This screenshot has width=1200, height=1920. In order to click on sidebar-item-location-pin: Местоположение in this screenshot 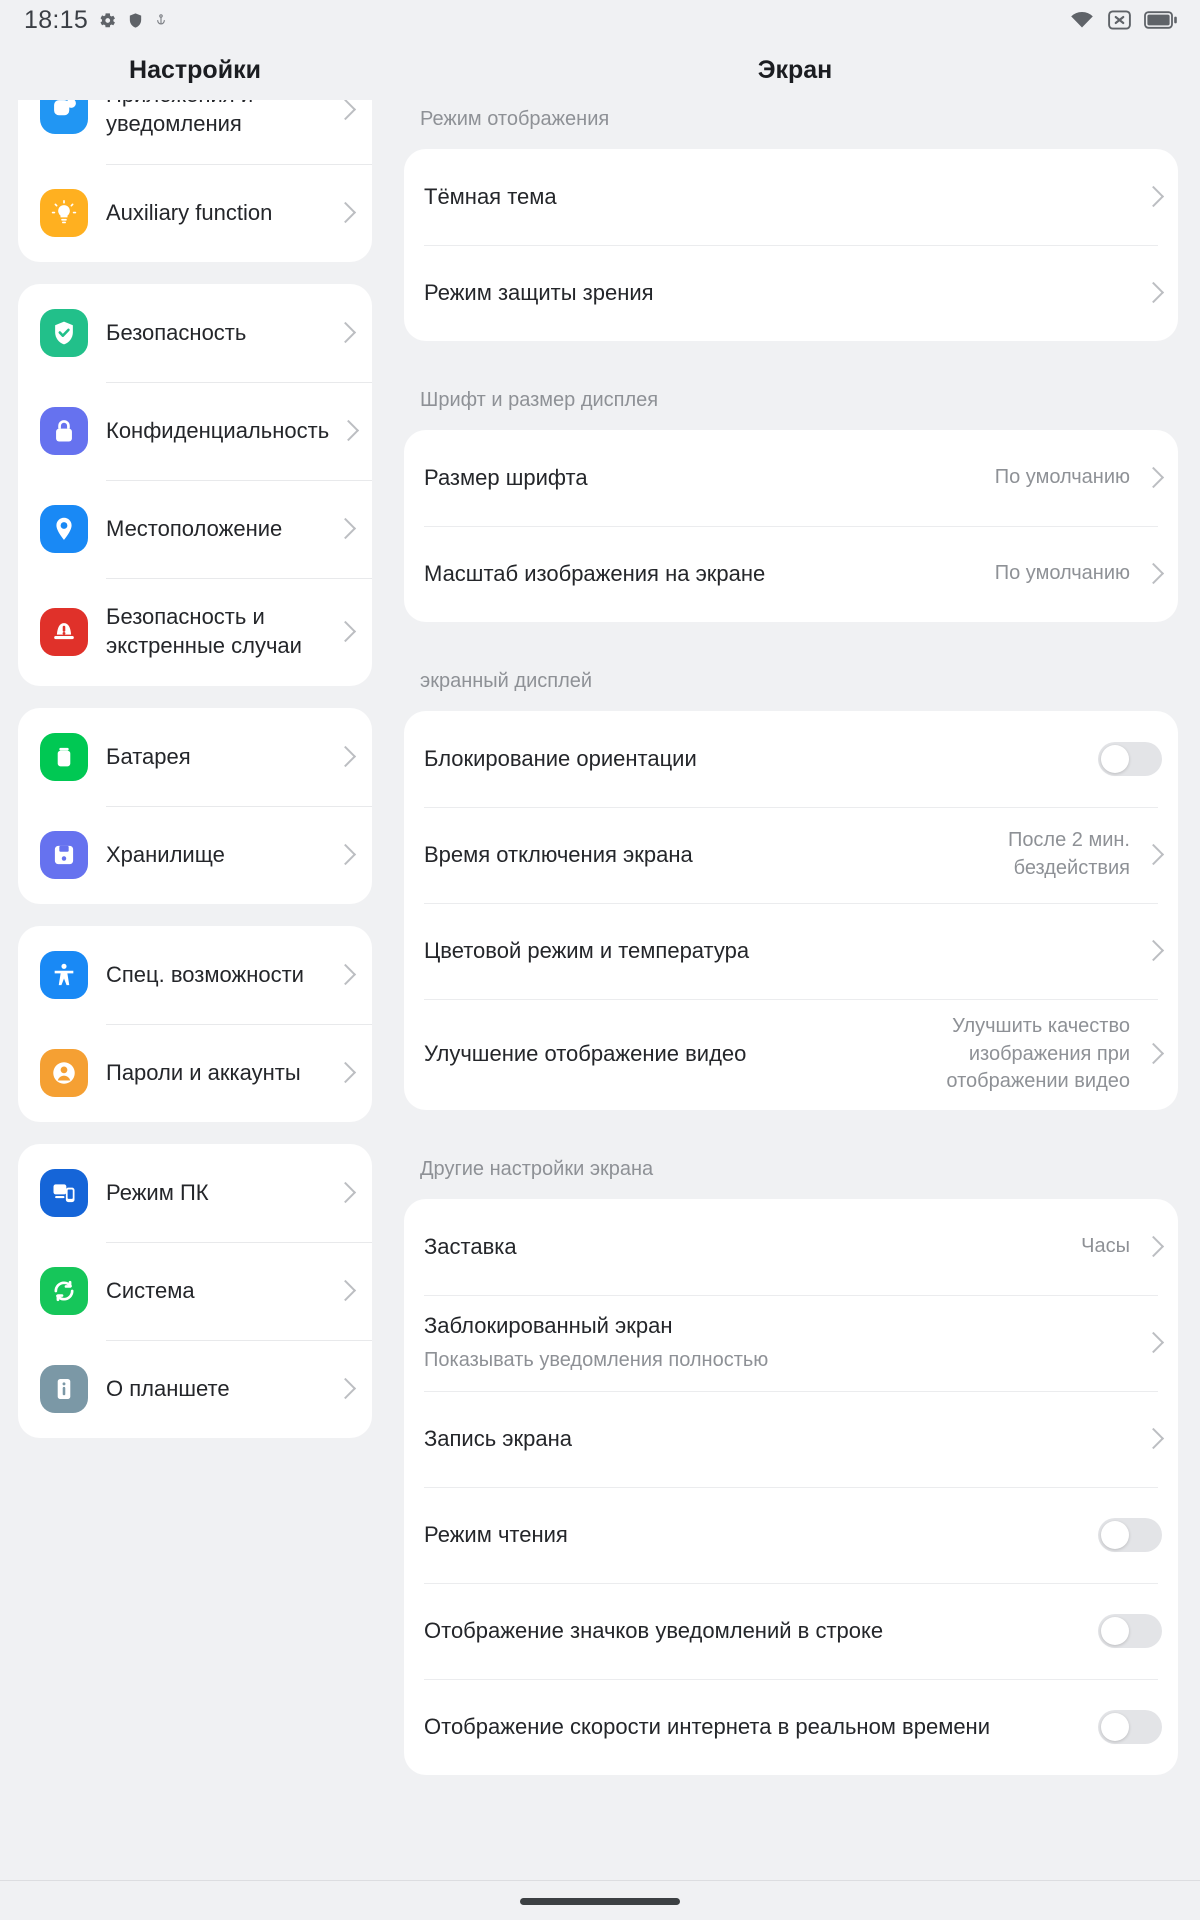, I will do `click(195, 529)`.